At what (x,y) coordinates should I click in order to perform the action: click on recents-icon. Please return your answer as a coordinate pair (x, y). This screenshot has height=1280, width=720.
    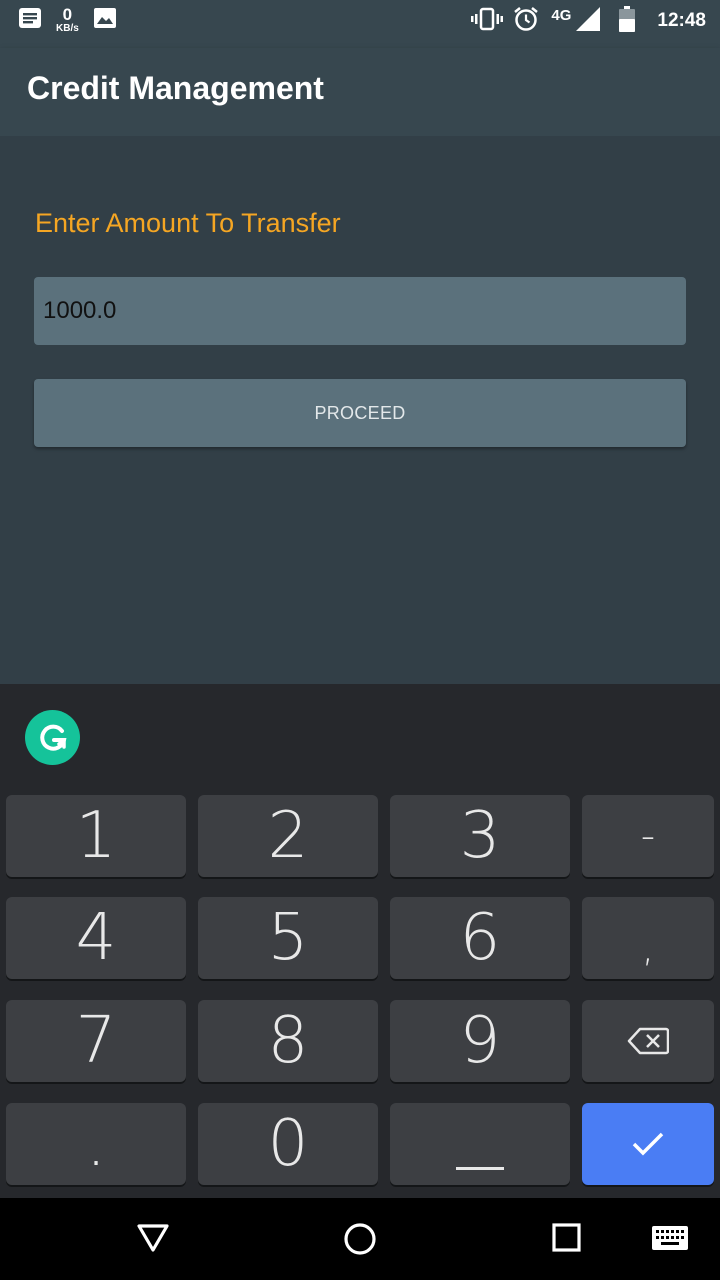
    Looking at the image, I should click on (567, 1240).